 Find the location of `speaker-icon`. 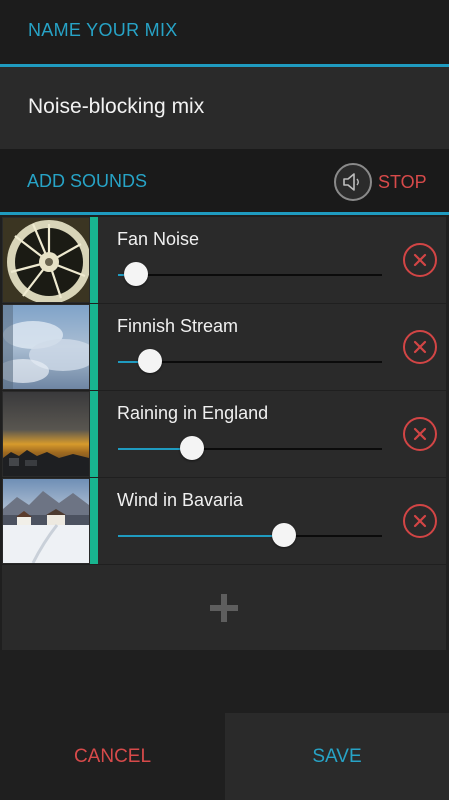

speaker-icon is located at coordinates (353, 182).